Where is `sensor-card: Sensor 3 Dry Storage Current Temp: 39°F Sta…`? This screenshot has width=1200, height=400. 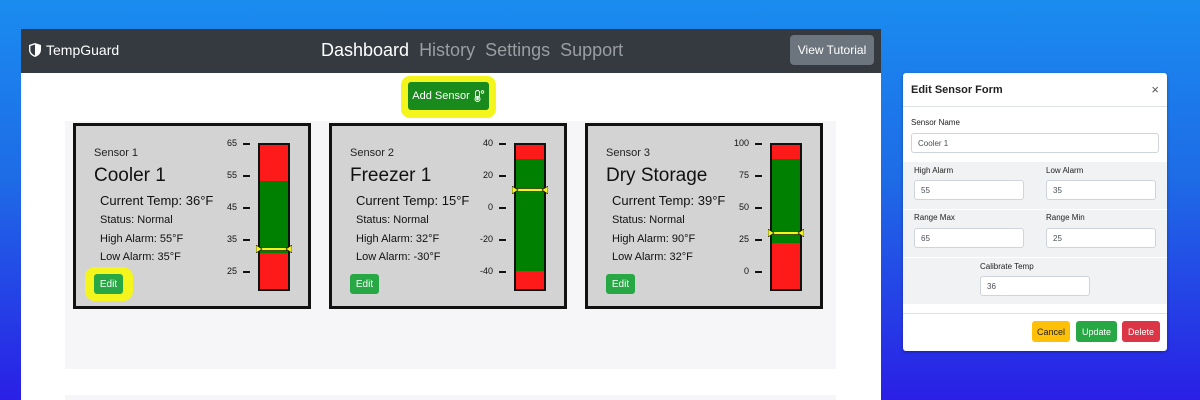 sensor-card: Sensor 3 Dry Storage Current Temp: 39°F Sta… is located at coordinates (704, 216).